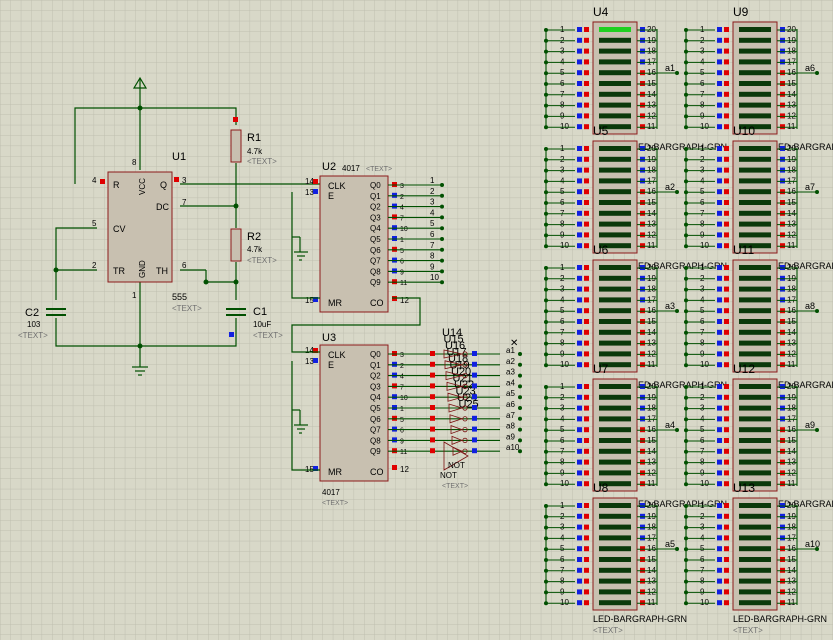  What do you see at coordinates (514, 343) in the screenshot?
I see `no-connect-icon: ✕` at bounding box center [514, 343].